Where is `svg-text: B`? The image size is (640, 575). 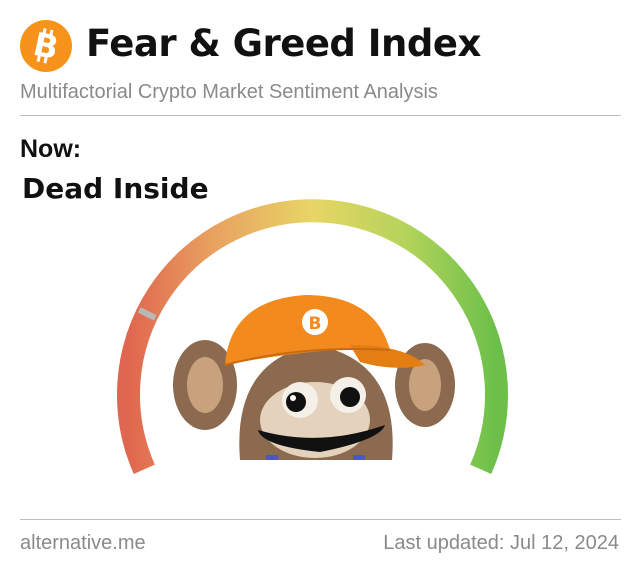 svg-text: B is located at coordinates (315, 324).